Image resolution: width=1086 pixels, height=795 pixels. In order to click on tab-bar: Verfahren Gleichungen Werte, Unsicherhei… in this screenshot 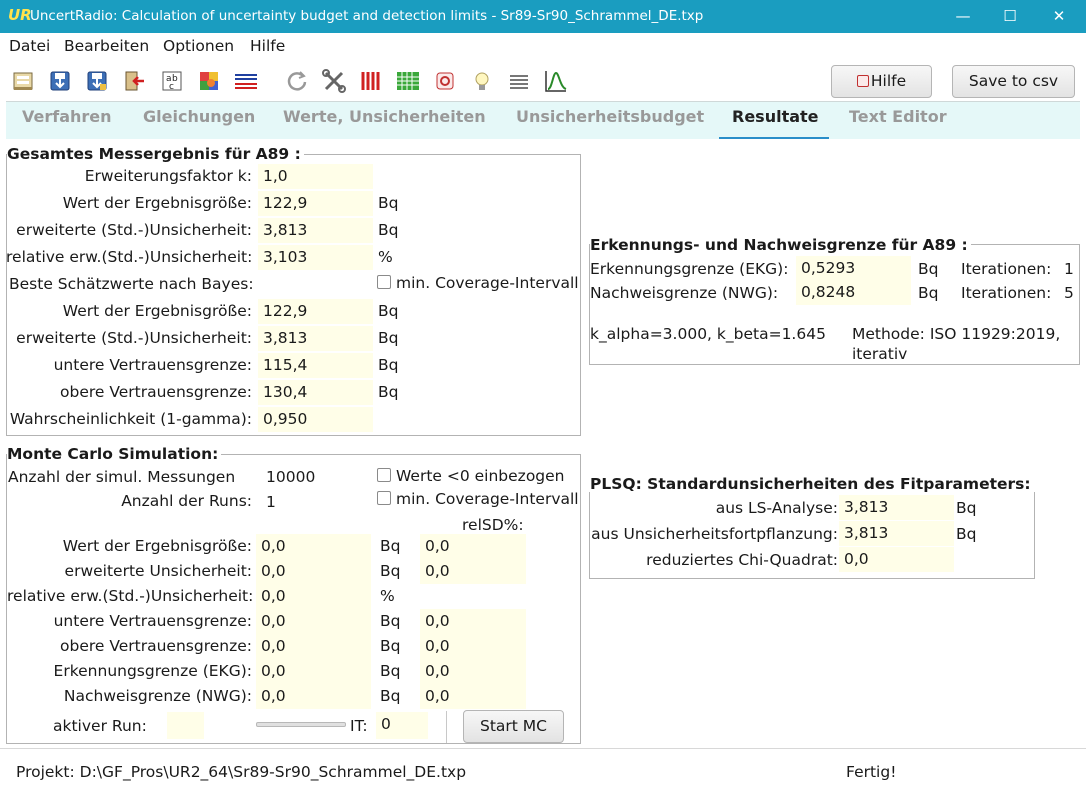, I will do `click(543, 120)`.